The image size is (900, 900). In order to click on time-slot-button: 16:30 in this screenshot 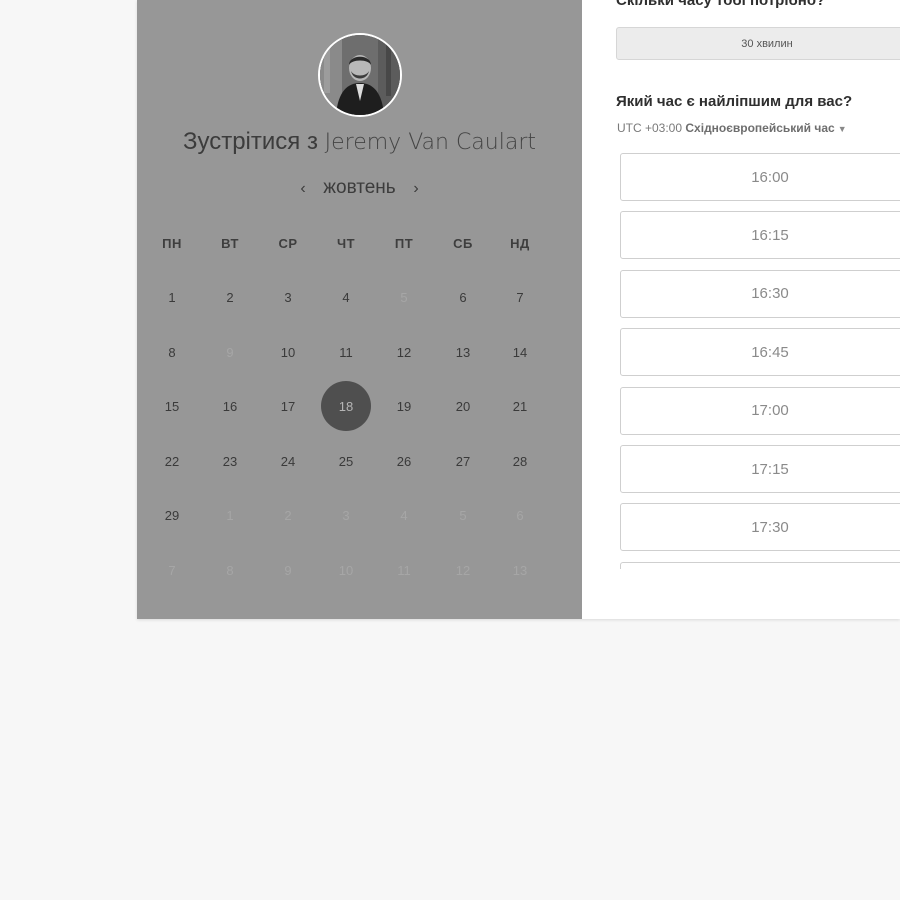, I will do `click(760, 293)`.